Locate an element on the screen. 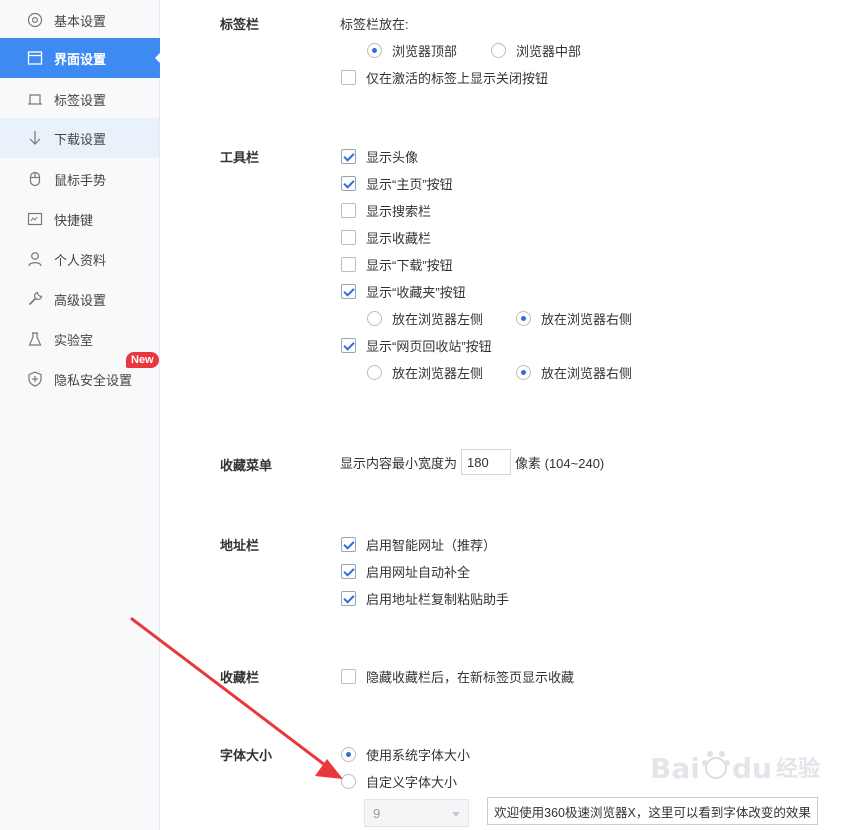 This screenshot has width=848, height=830. checkbox-close-only-active: 仅在激活的标签上显示关闭按钮 is located at coordinates (444, 77).